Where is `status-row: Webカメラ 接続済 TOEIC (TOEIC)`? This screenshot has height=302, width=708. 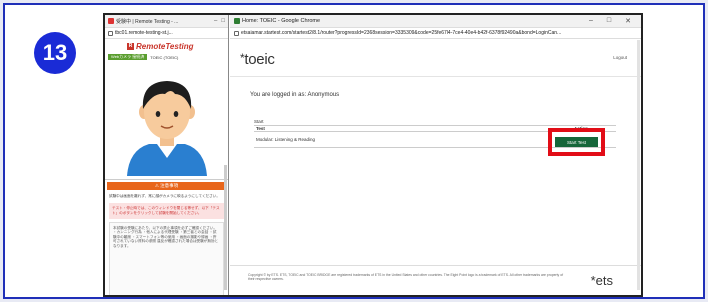
status-row: Webカメラ 接続済 TOEIC (TOEIC) is located at coordinates (166, 57).